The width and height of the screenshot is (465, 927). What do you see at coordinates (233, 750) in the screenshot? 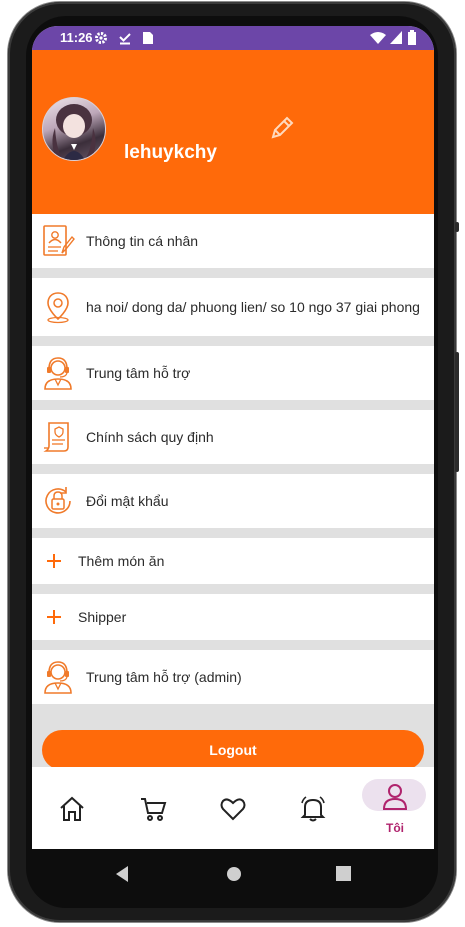
I see `logout-button: Logout` at bounding box center [233, 750].